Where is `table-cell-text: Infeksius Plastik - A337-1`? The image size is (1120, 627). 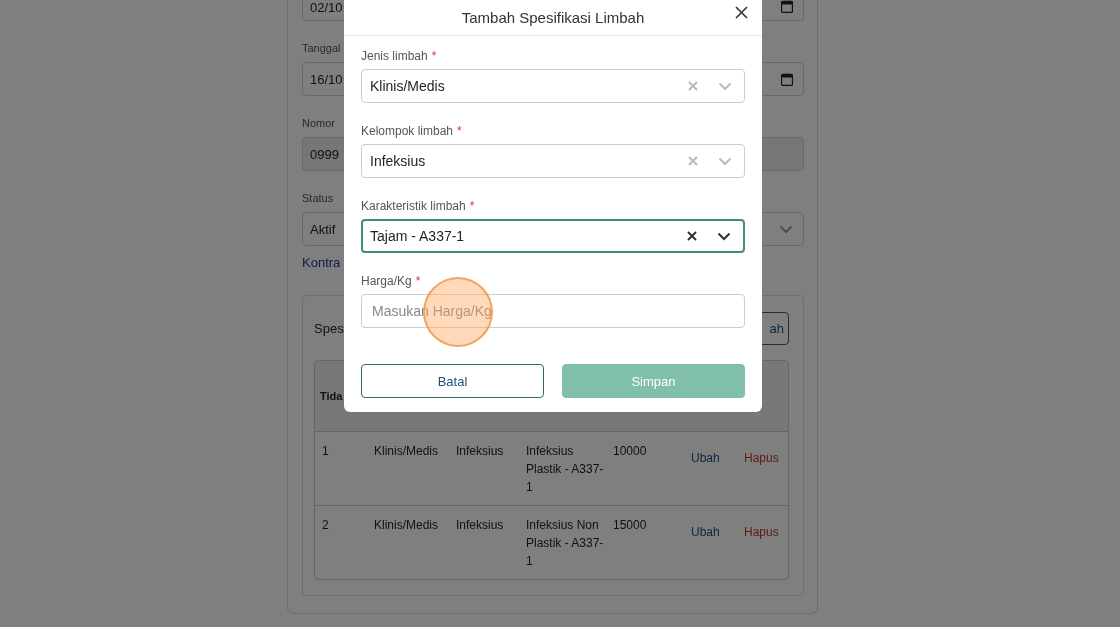 table-cell-text: Infeksius Plastik - A337-1 is located at coordinates (565, 469).